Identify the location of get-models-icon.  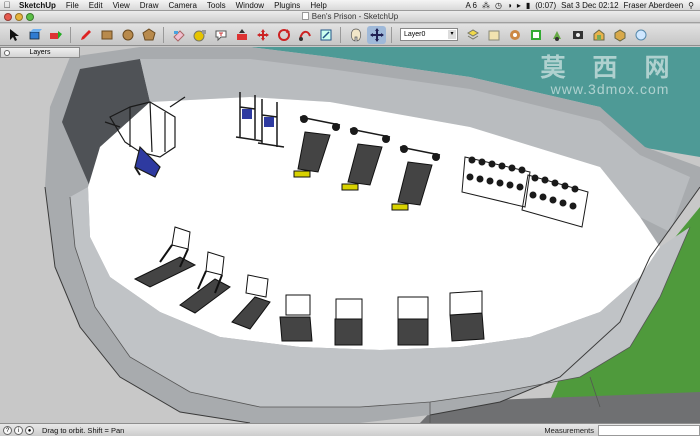
(598, 35).